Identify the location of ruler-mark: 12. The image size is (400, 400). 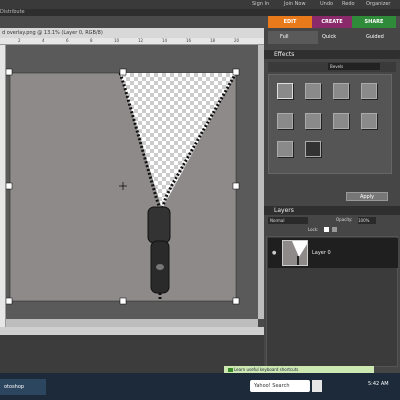
(141, 40).